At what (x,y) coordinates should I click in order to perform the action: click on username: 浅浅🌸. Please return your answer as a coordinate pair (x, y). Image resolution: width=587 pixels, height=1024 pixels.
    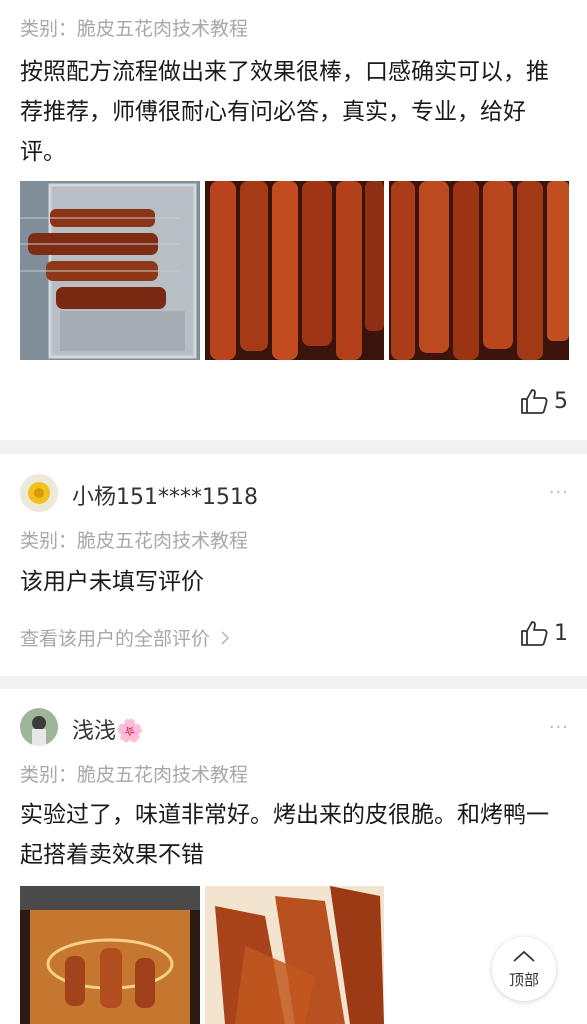
    Looking at the image, I should click on (107, 729).